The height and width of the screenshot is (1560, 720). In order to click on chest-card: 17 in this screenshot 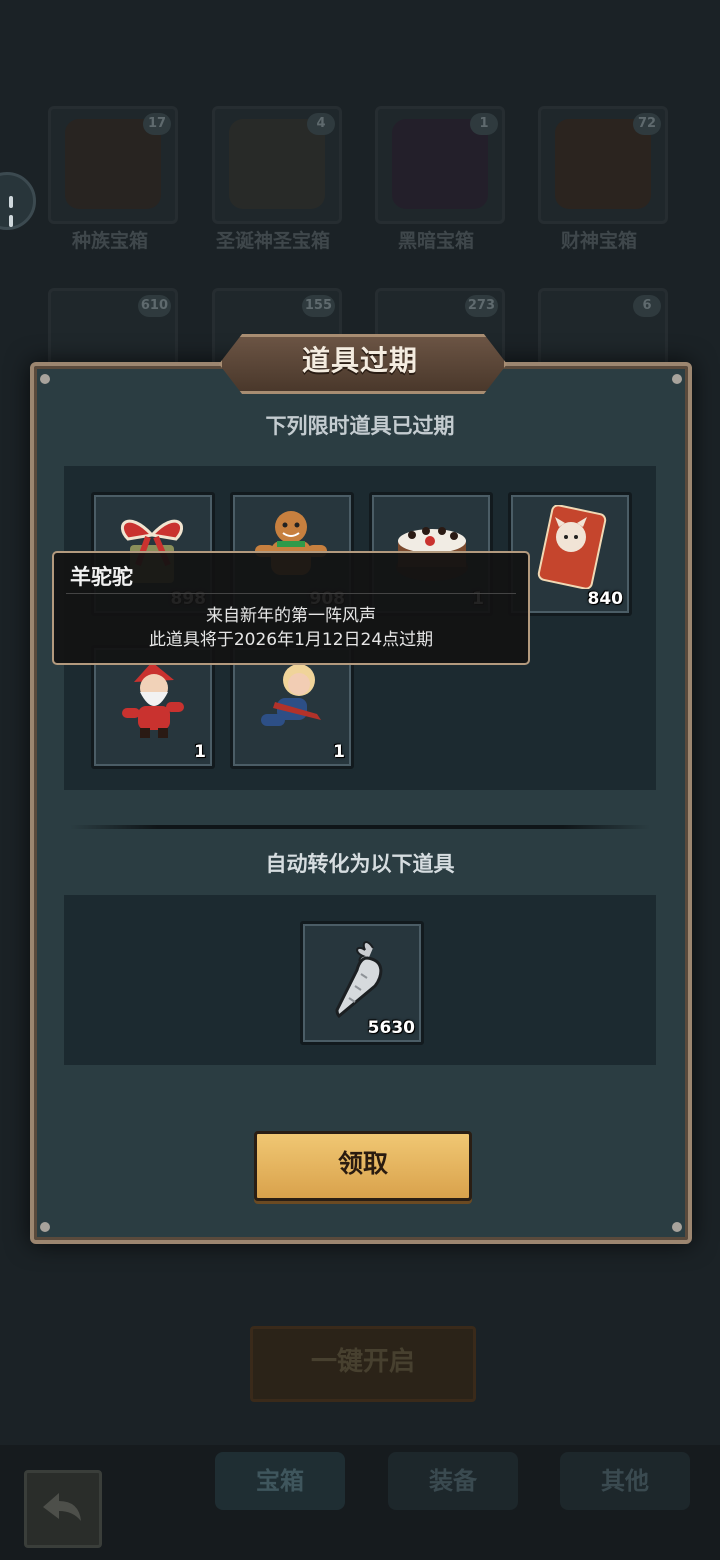, I will do `click(113, 165)`.